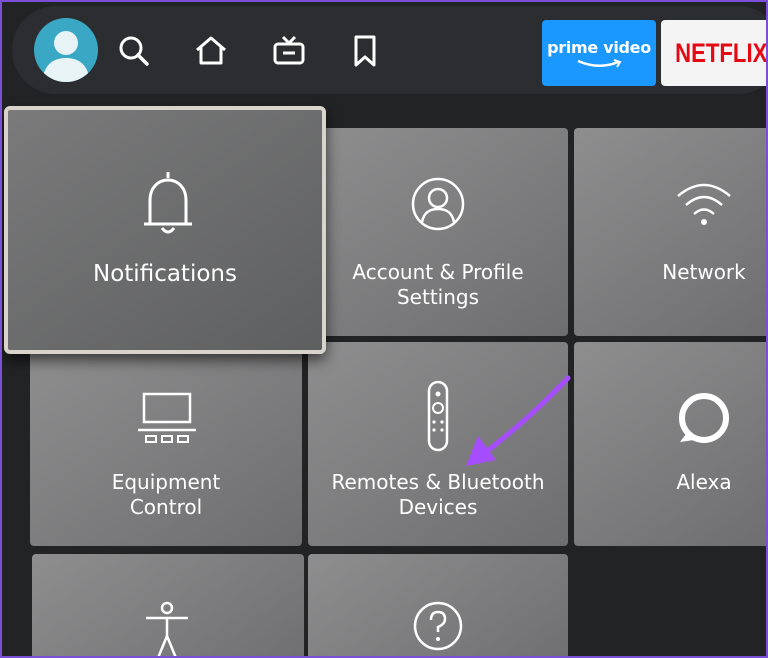 This screenshot has height=658, width=768. Describe the element at coordinates (389, 50) in the screenshot. I see `top-navigation-bar: prime video NETFLIX` at that location.